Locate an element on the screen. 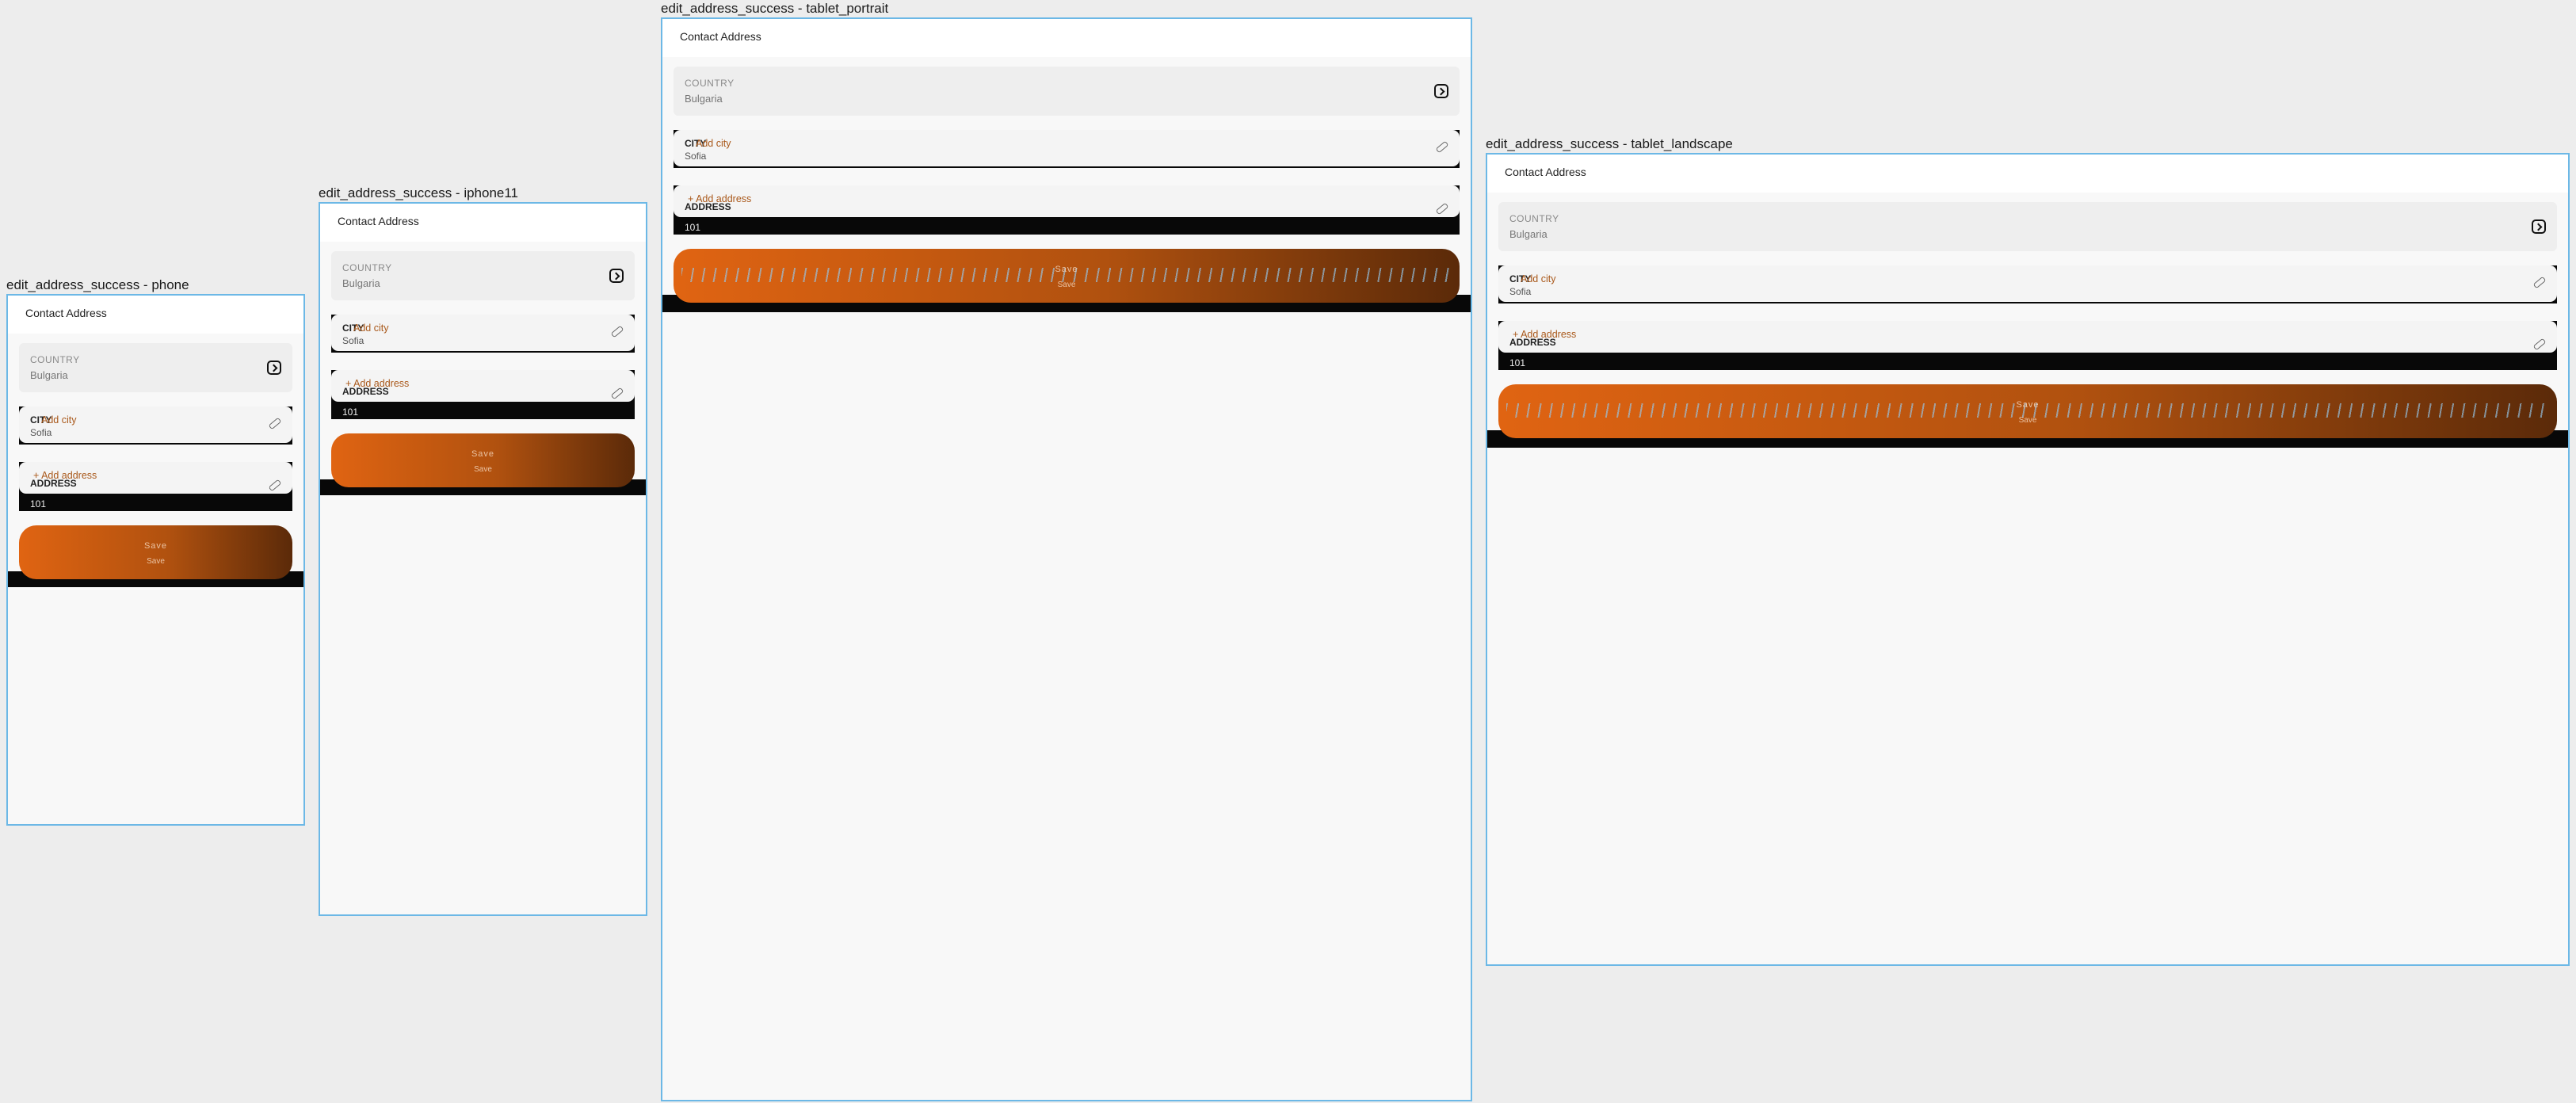 This screenshot has width=2576, height=1103. frame-title-tablet-portrait: edit_address_success - tablet_portrait is located at coordinates (775, 8).